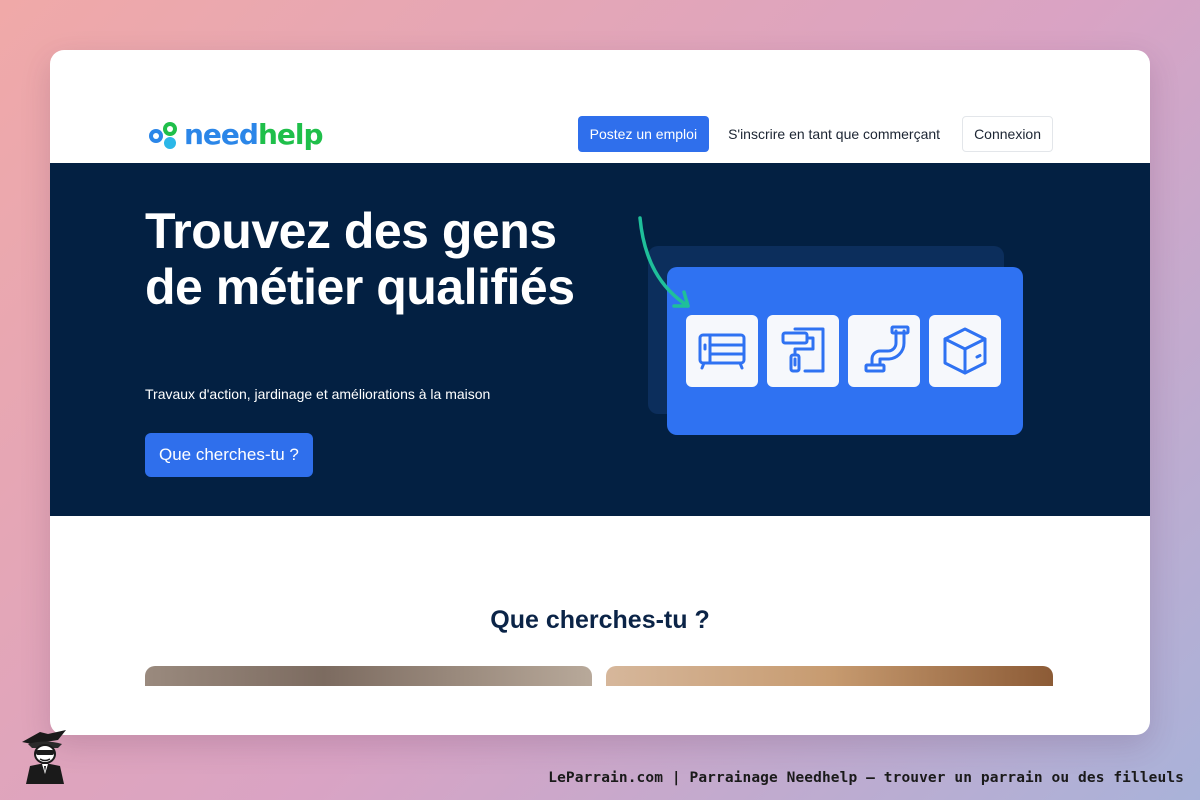  Describe the element at coordinates (163, 135) in the screenshot. I see `logo-mark-icon` at that location.